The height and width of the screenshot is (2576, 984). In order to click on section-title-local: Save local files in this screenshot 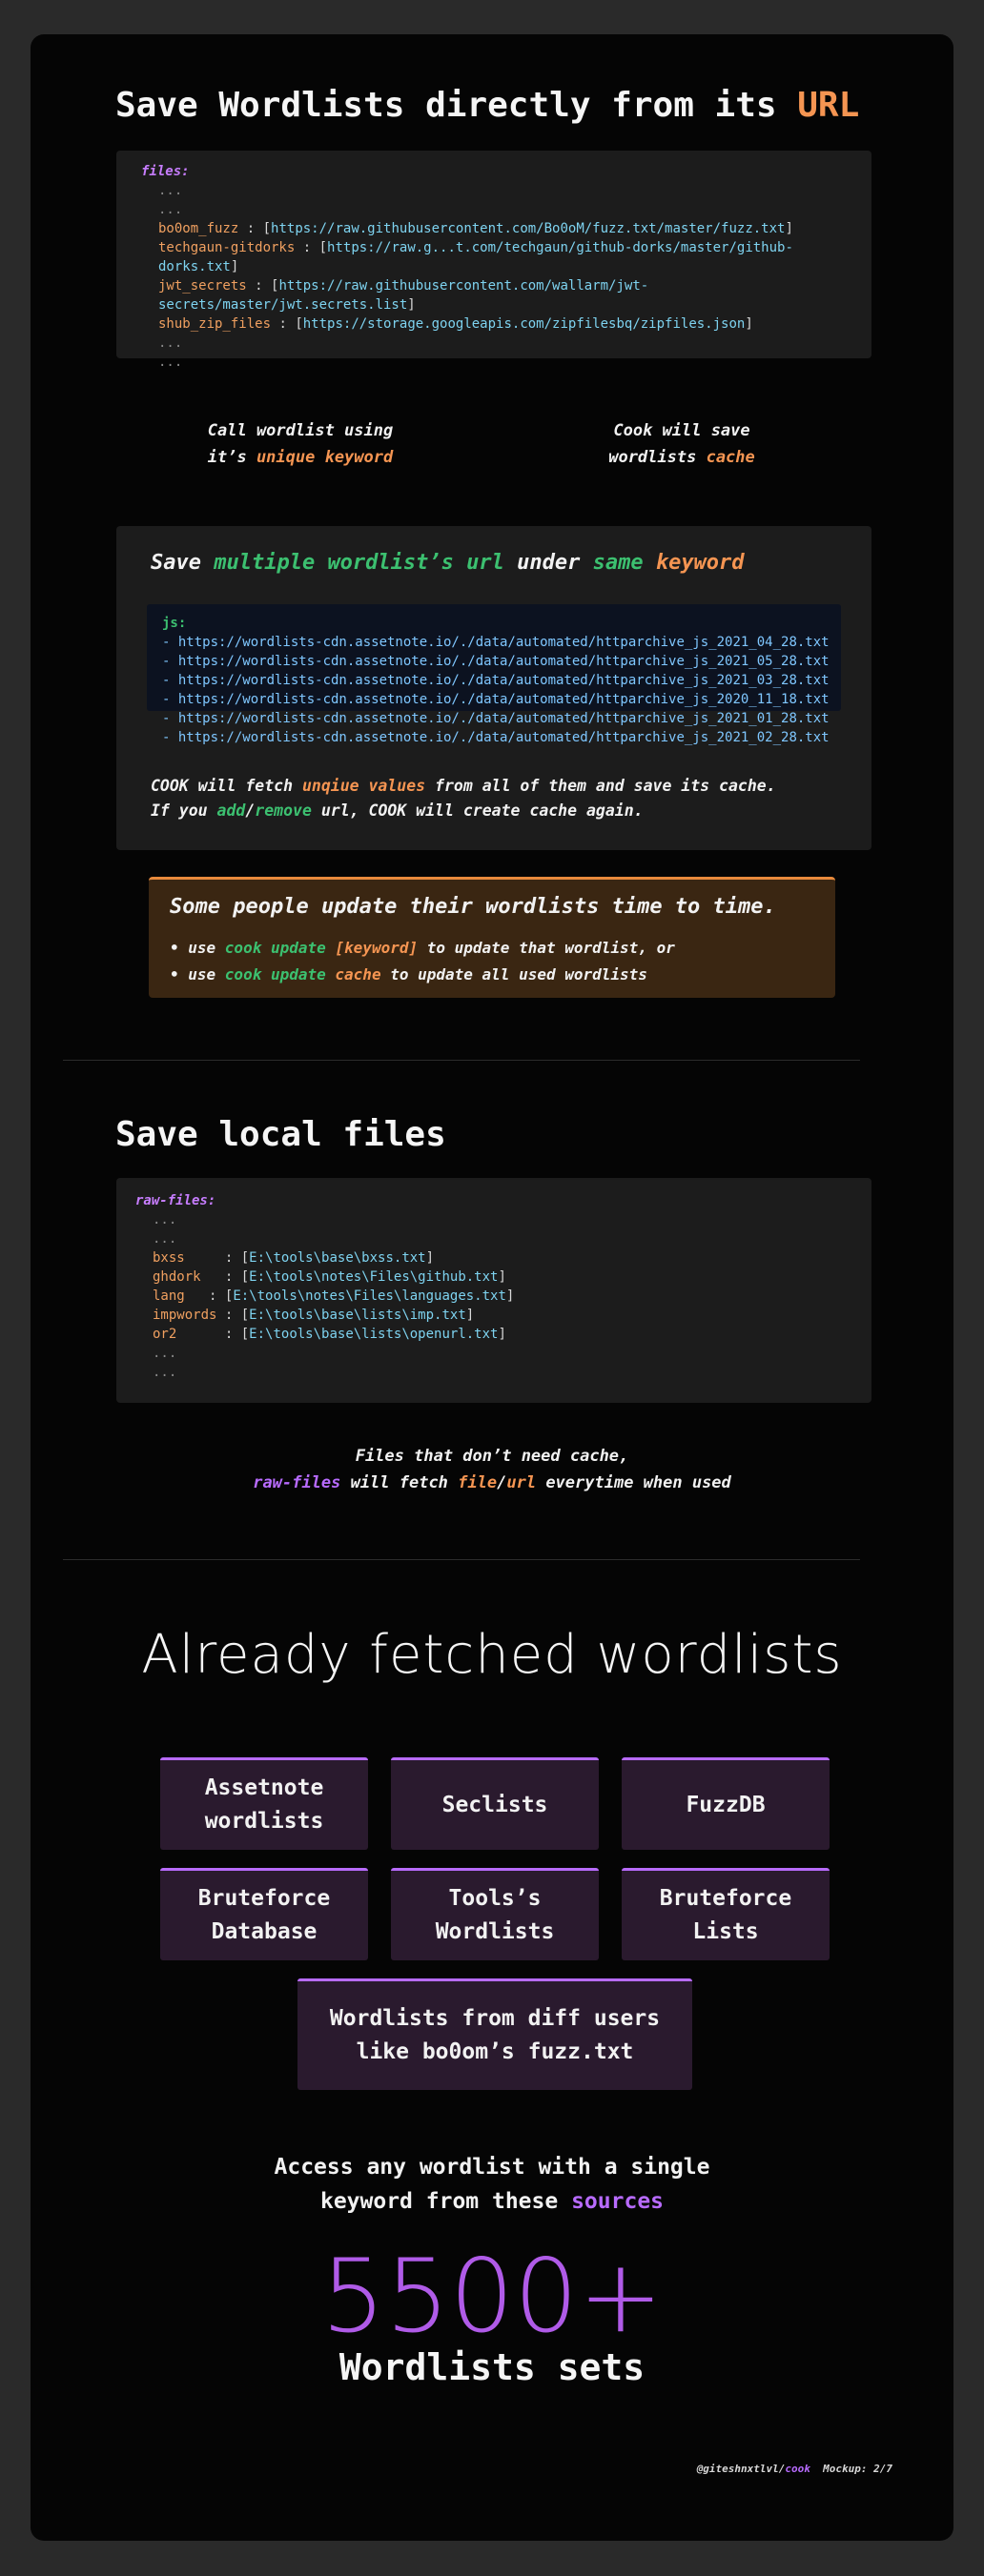, I will do `click(280, 1134)`.